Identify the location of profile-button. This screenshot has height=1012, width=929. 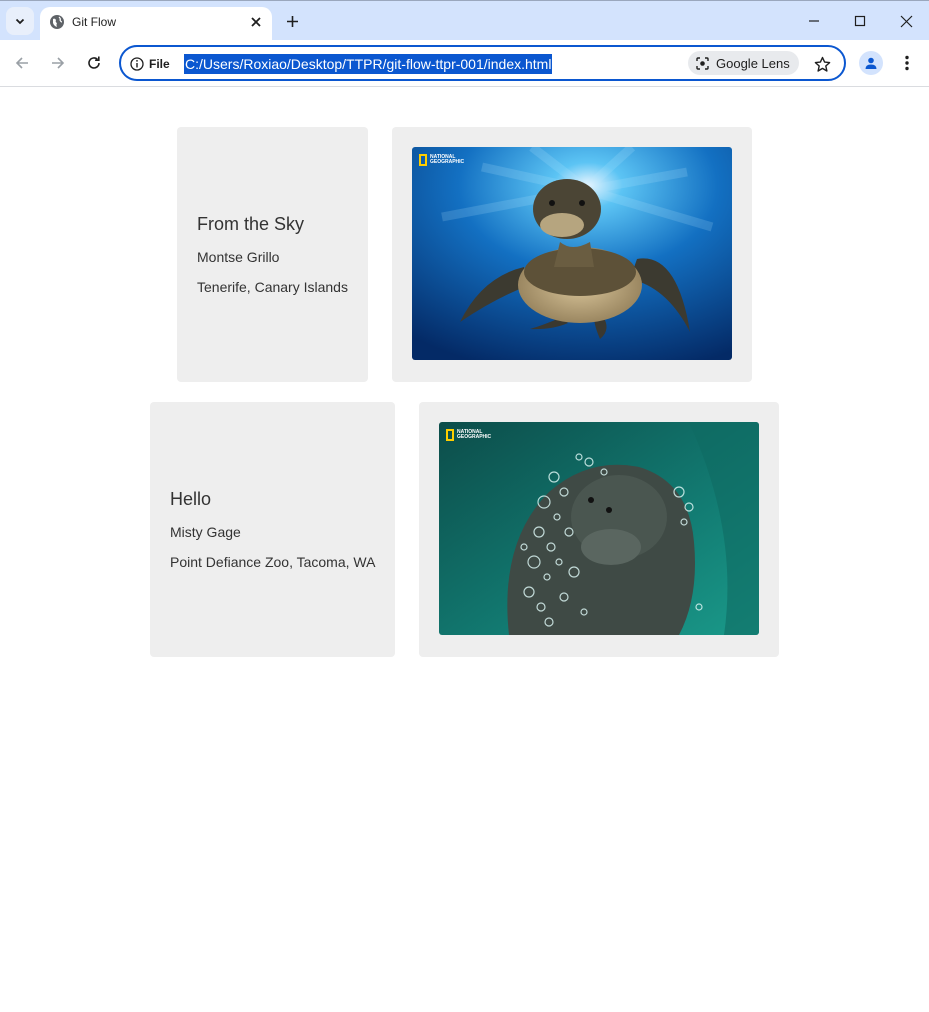
(871, 63).